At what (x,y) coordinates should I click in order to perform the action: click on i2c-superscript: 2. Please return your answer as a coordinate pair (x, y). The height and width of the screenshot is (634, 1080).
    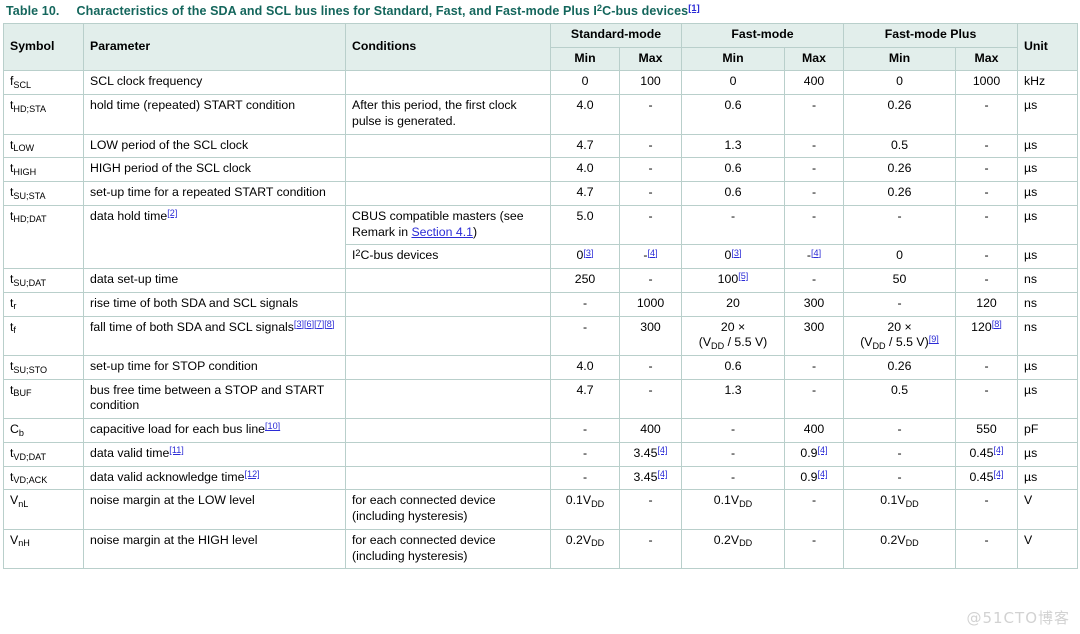
    Looking at the image, I should click on (358, 252).